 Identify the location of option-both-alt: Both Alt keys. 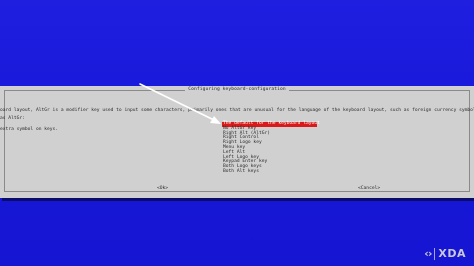
(272, 172).